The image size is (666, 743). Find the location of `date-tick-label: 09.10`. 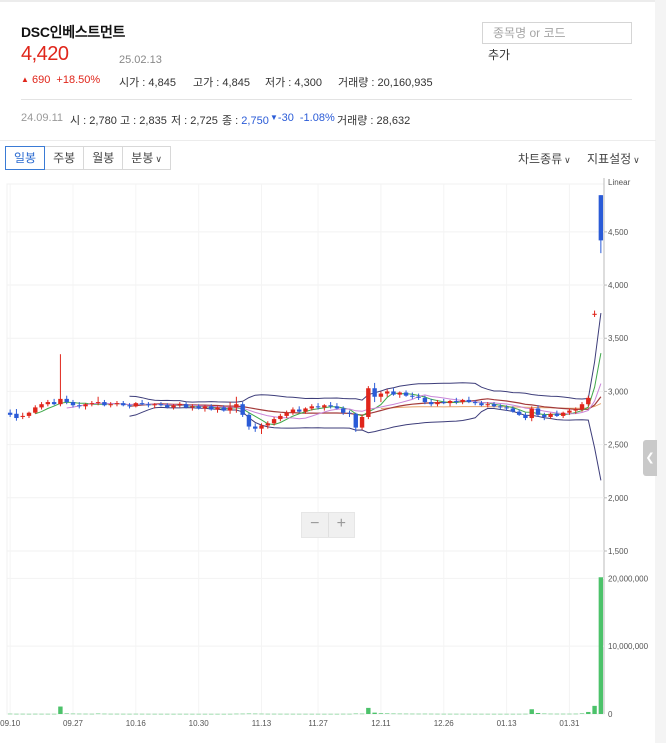

date-tick-label: 09.10 is located at coordinates (10, 723).